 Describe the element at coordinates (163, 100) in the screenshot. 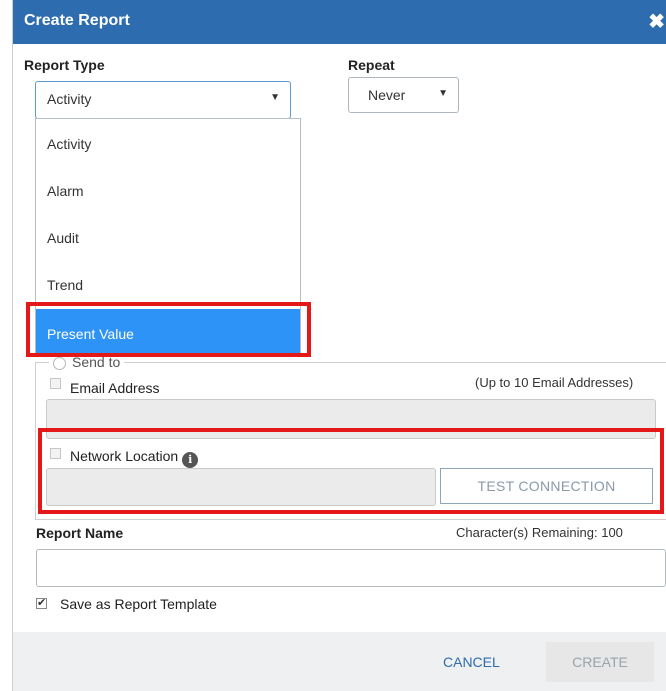

I see `report-type-select: Activity ▼` at that location.